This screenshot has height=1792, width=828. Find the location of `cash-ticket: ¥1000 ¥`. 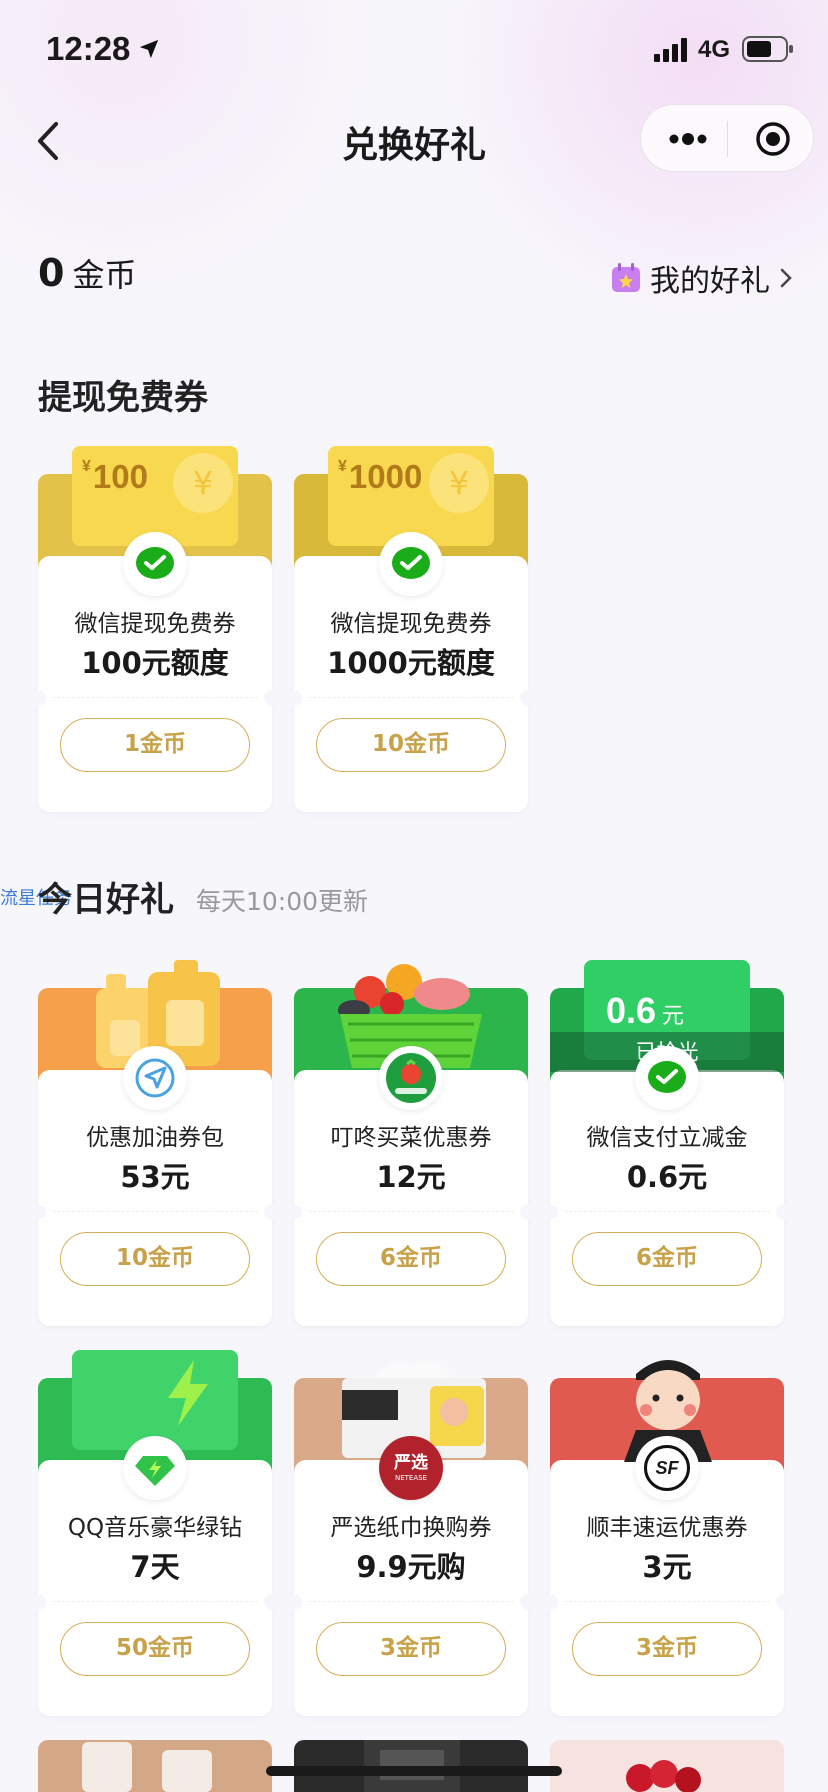

cash-ticket: ¥1000 ¥ is located at coordinates (411, 496).